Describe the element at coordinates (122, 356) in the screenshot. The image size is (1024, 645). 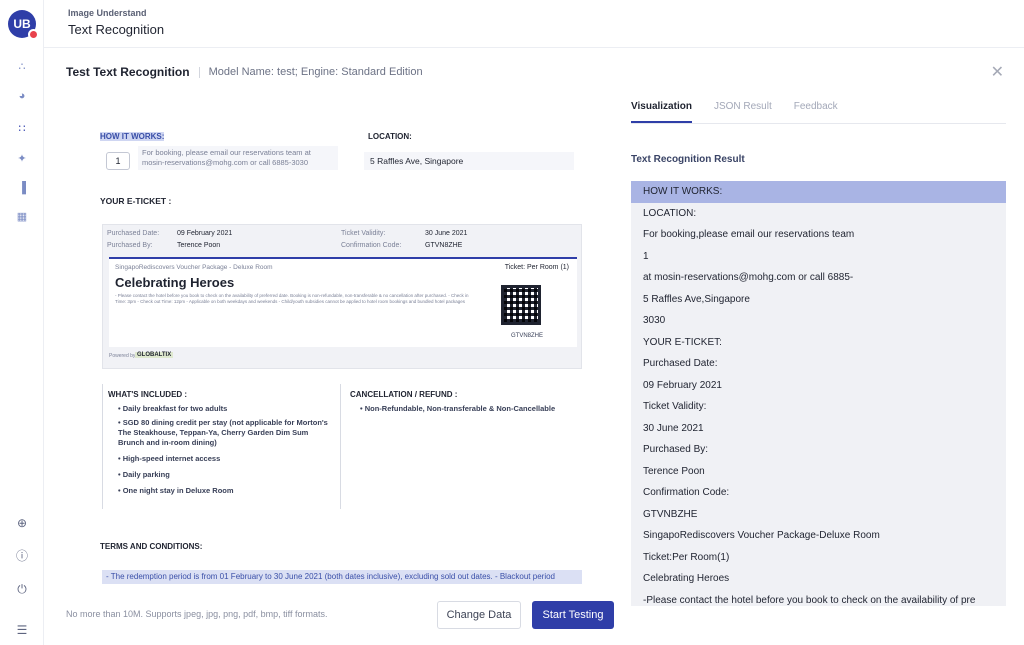
I see `doc-powered-by: Powered by` at that location.